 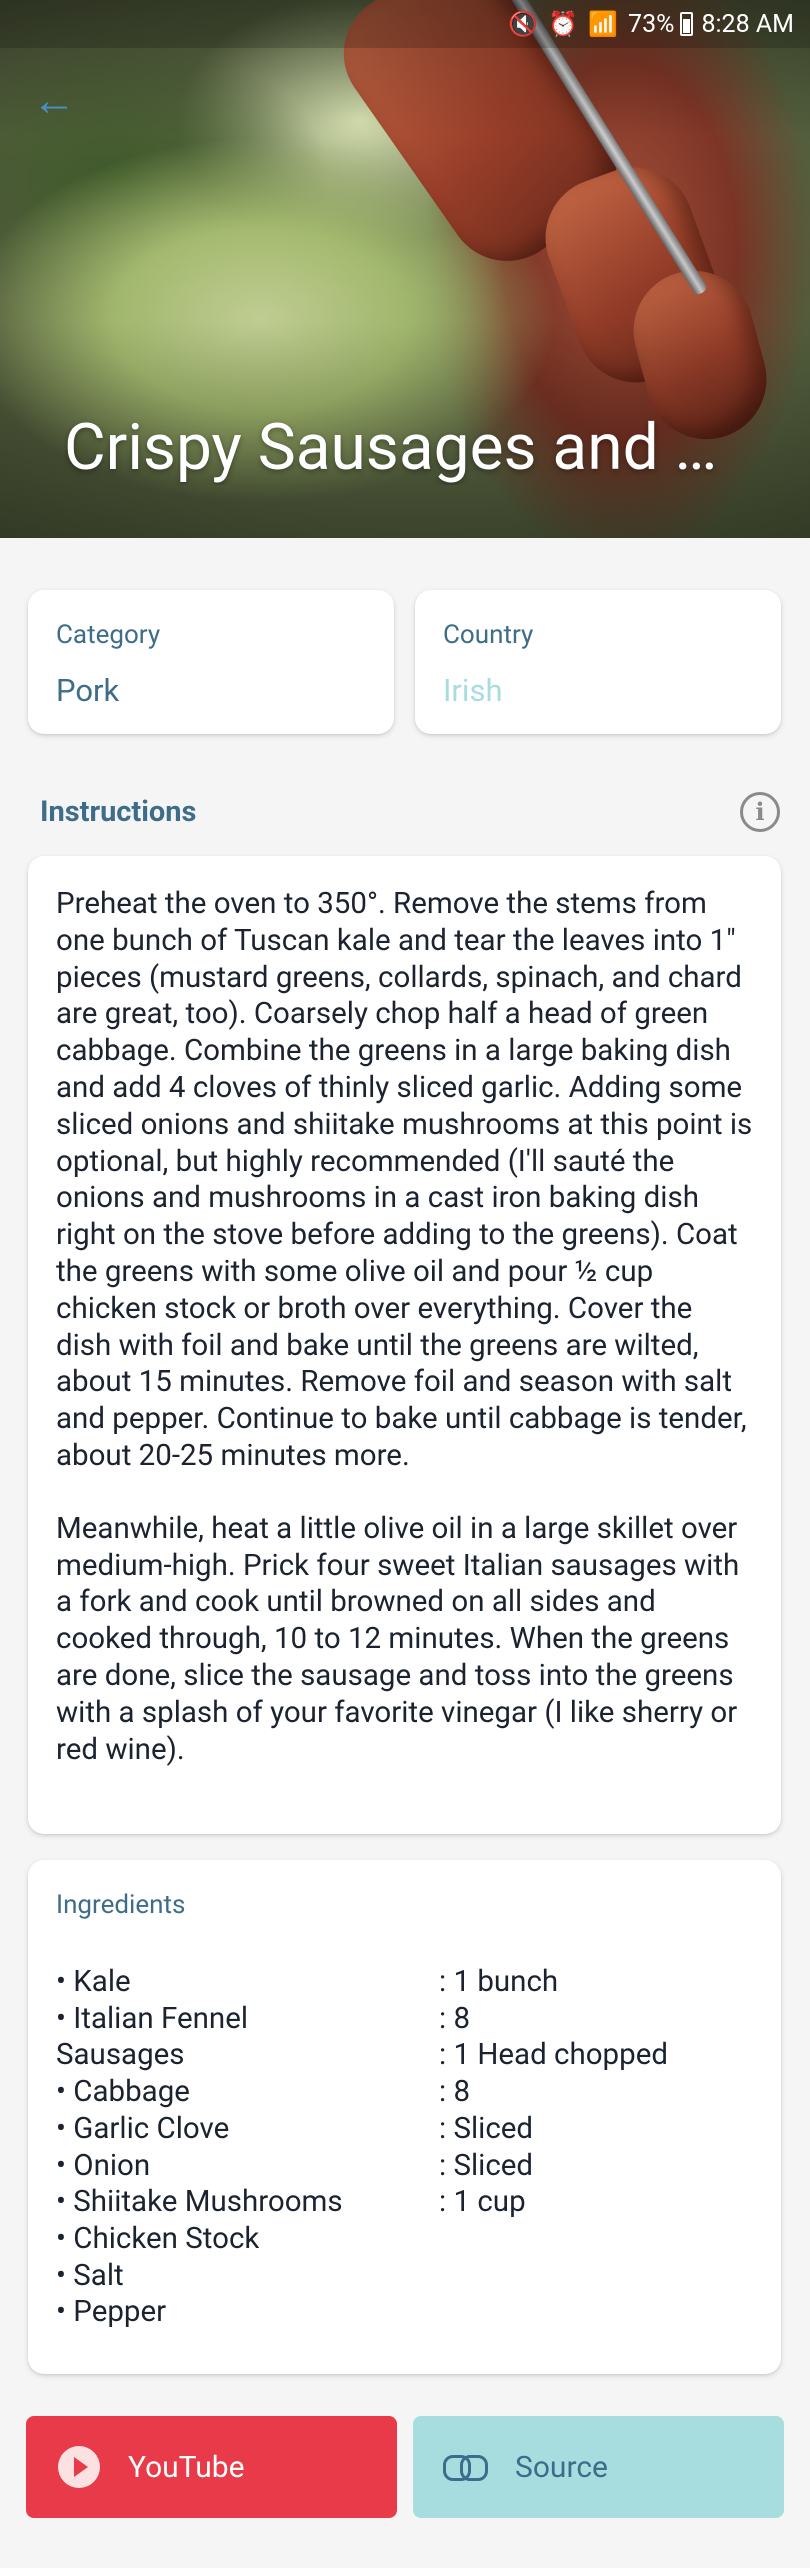 What do you see at coordinates (553, 2055) in the screenshot?
I see `ingredient-measure: : 1 Head chopped` at bounding box center [553, 2055].